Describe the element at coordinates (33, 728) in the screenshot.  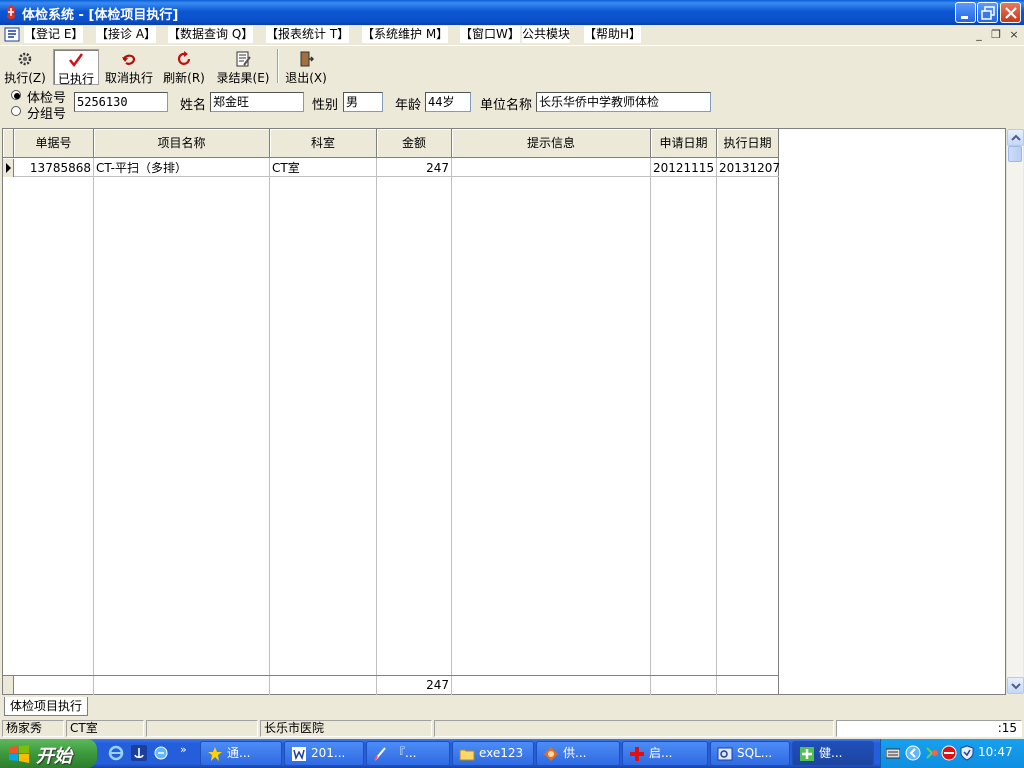
I see `status-user: 杨家秀` at that location.